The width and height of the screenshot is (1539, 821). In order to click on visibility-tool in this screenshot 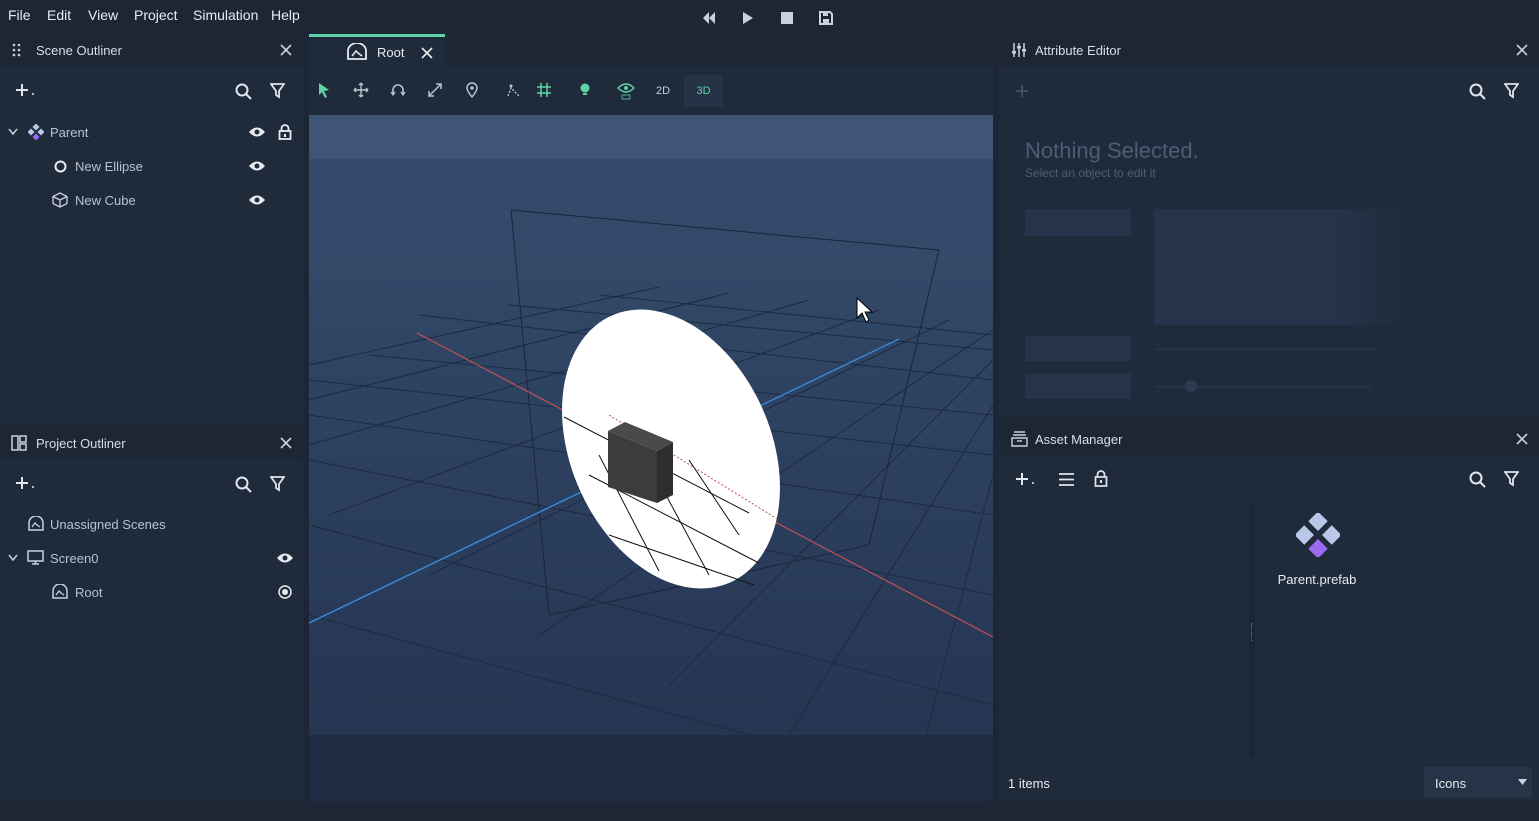, I will do `click(626, 92)`.